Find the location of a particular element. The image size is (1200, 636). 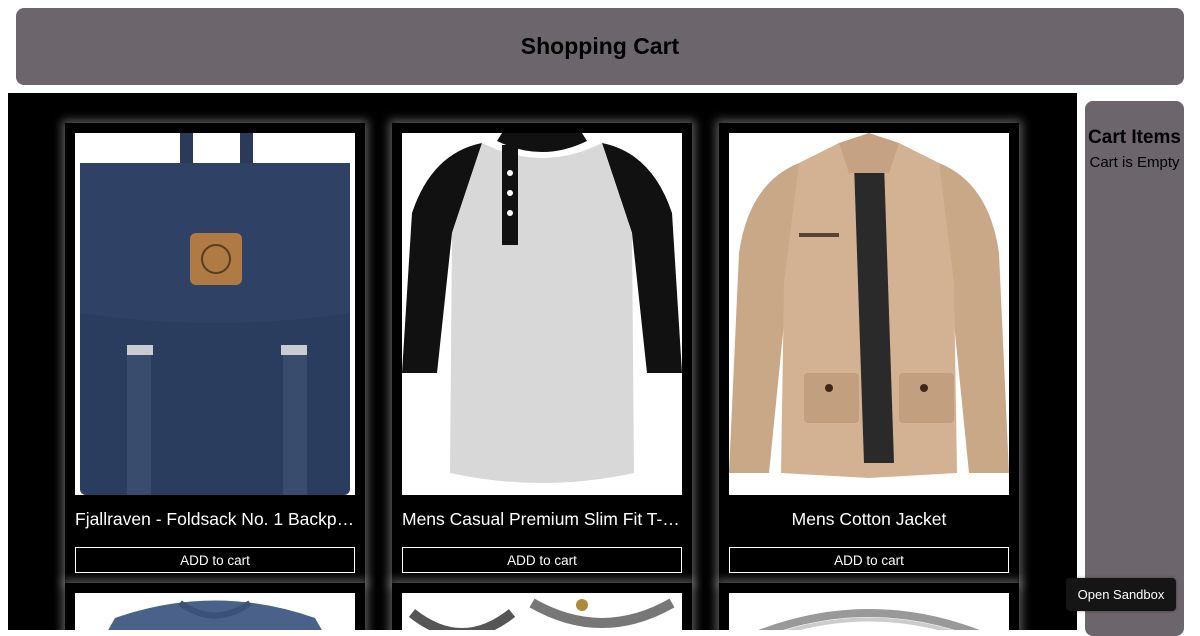

product-image-blue-tshirt is located at coordinates (215, 611).